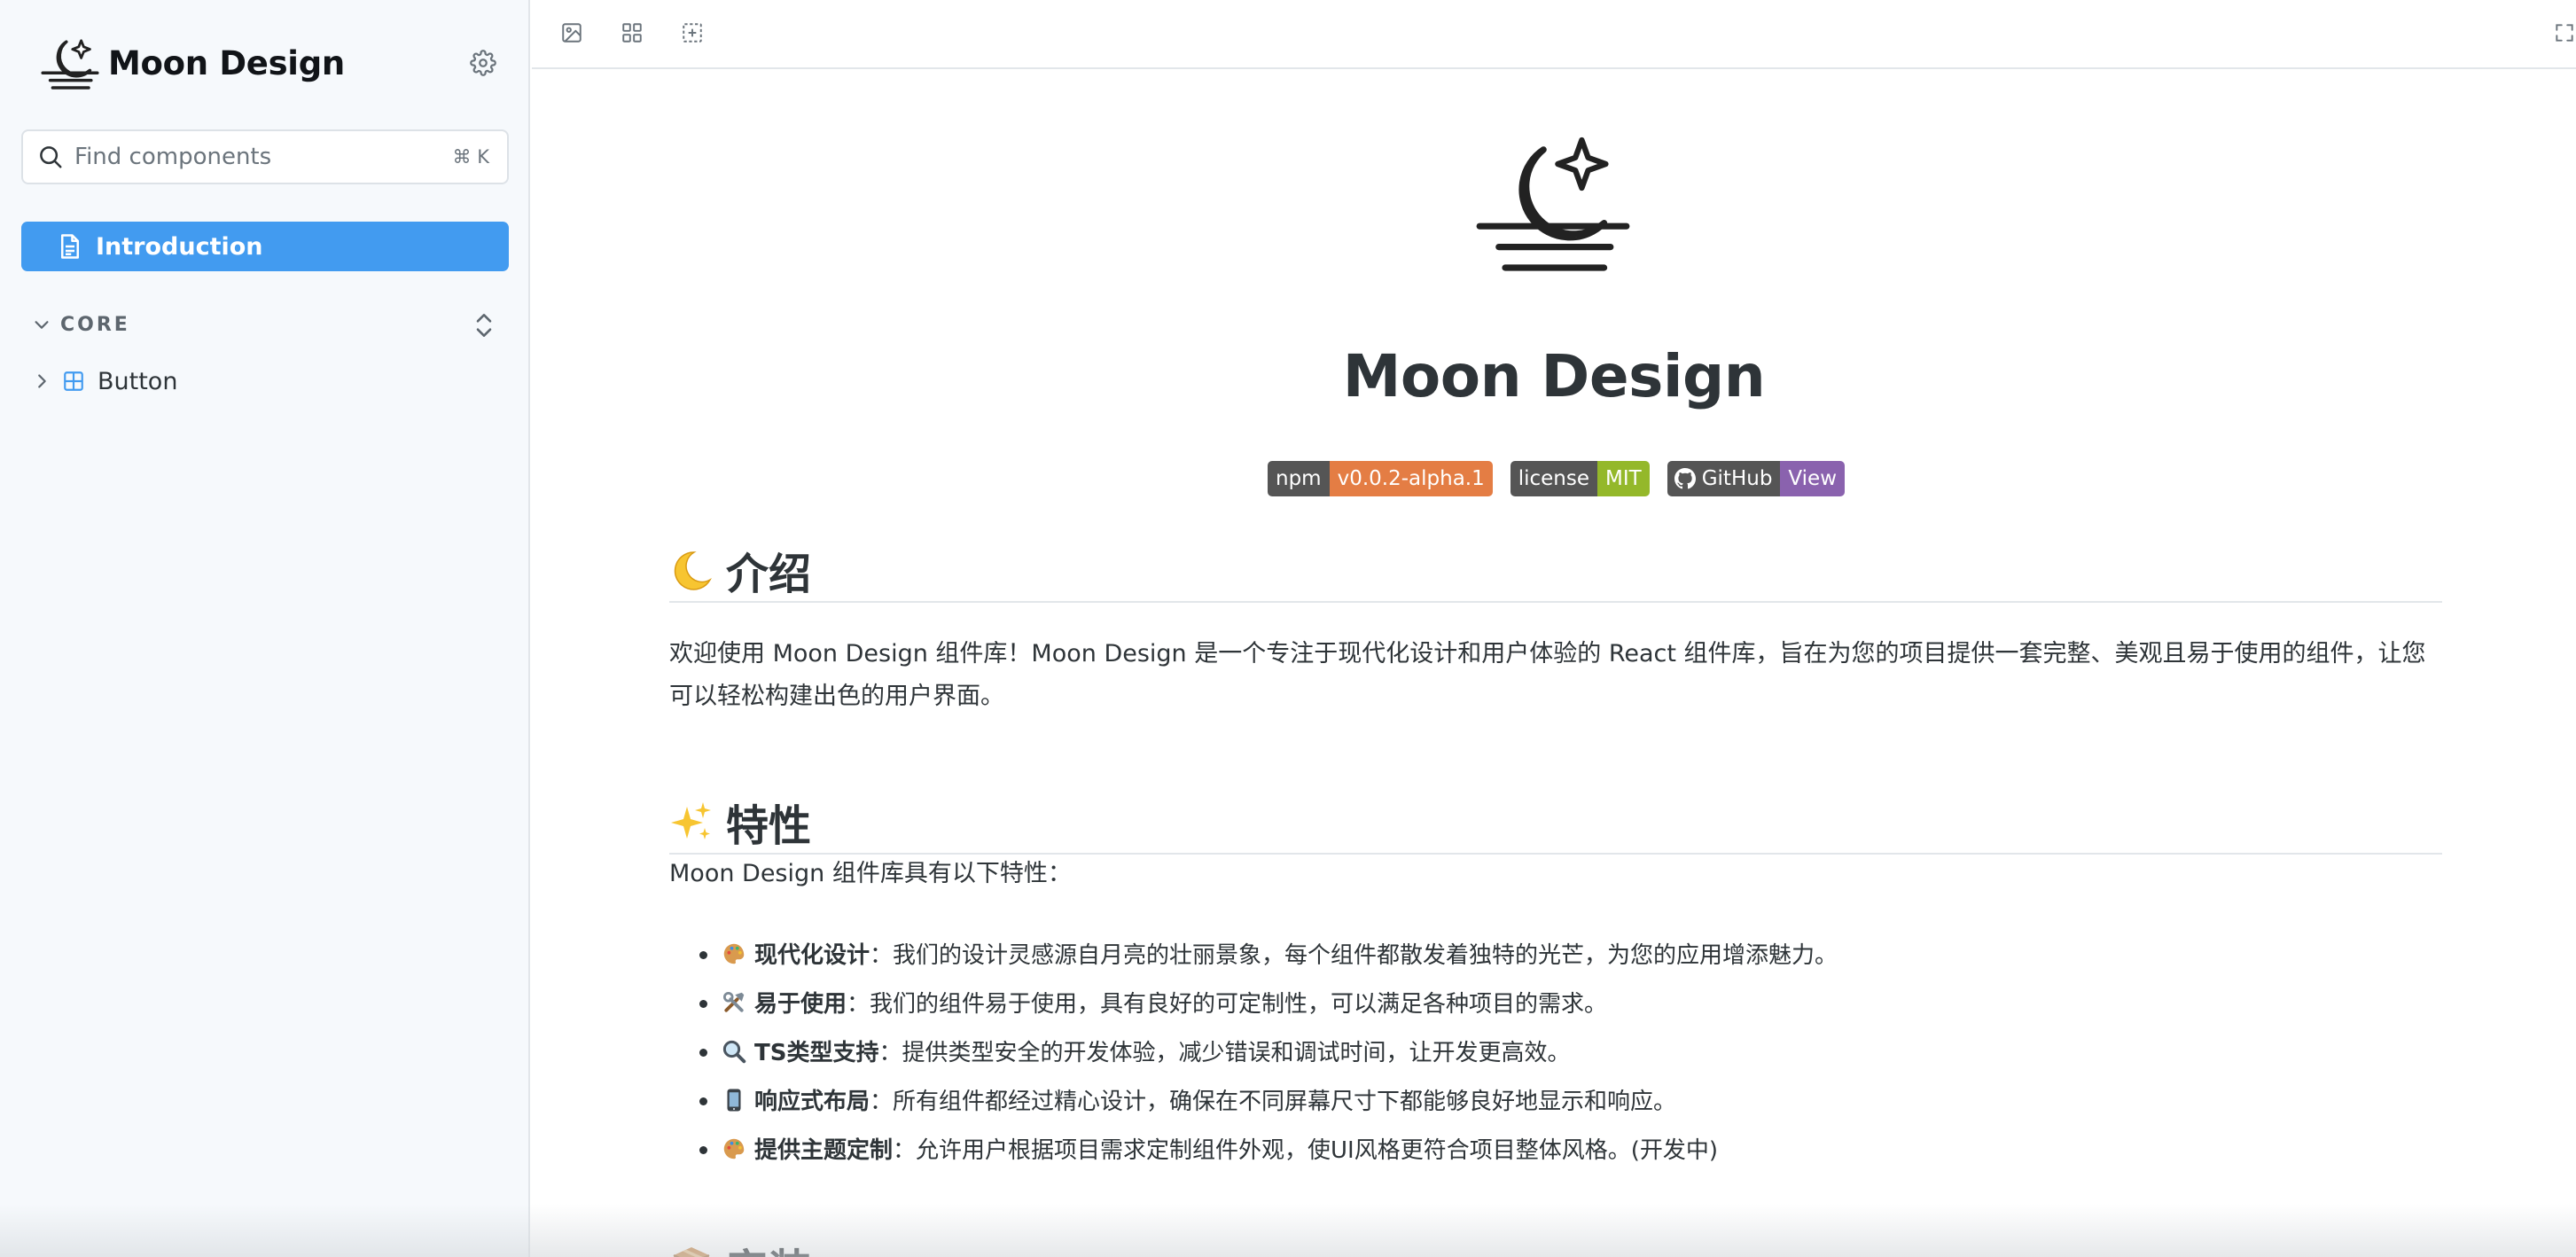 This screenshot has width=2576, height=1257. What do you see at coordinates (267, 324) in the screenshot?
I see `sidebar-group-core: CORE` at bounding box center [267, 324].